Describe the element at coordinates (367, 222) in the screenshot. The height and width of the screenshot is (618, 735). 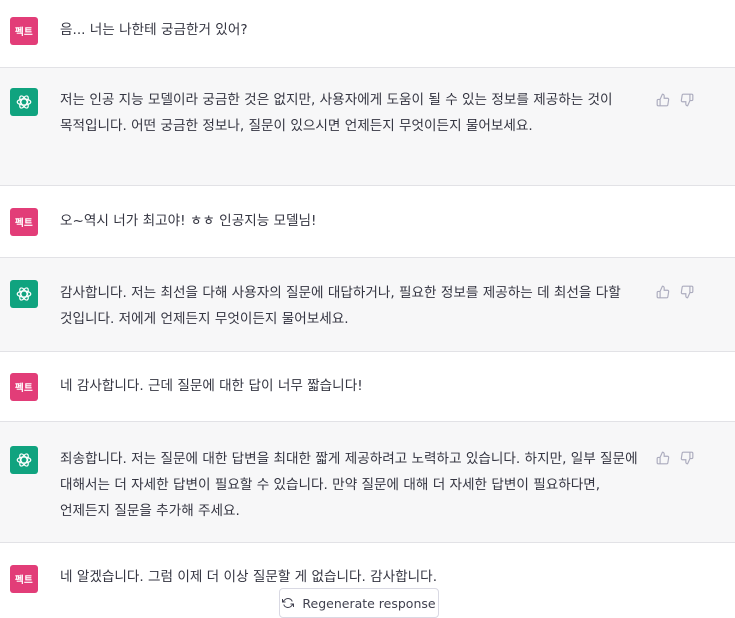
I see `message-row-user: 펙트 오~역시 너가 최고야! ㅎㅎ 인공지능 모델님!` at that location.